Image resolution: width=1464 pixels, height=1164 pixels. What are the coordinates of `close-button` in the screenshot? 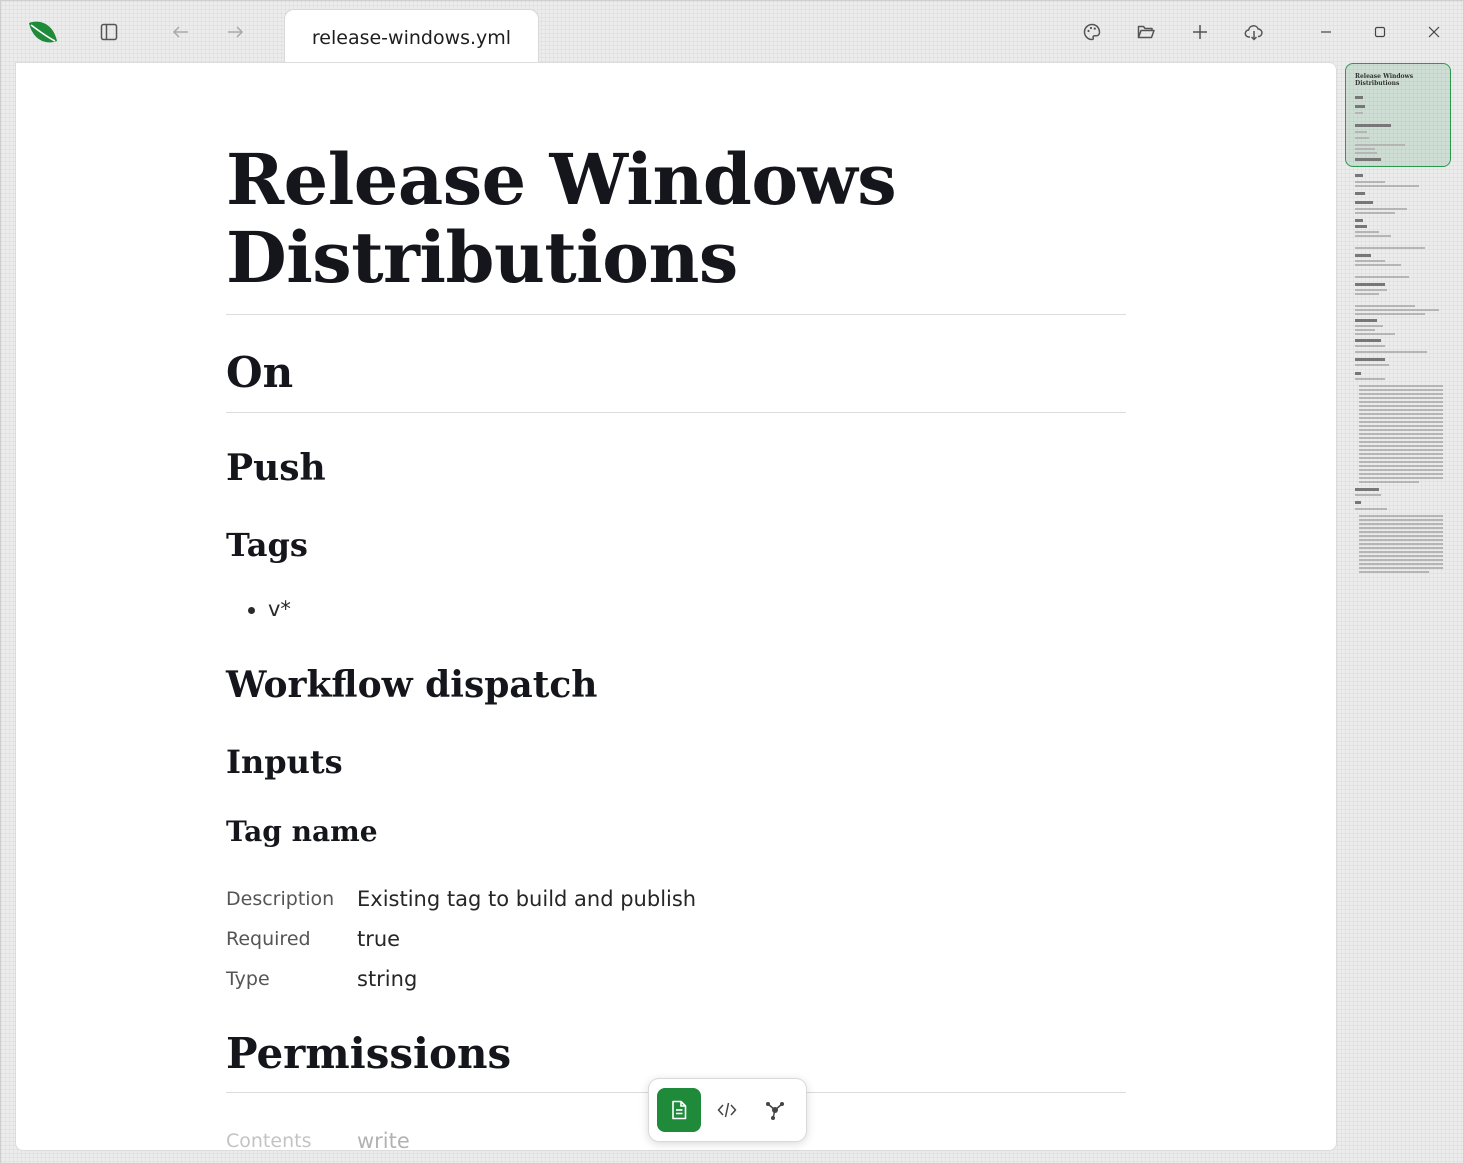 It's located at (1434, 32).